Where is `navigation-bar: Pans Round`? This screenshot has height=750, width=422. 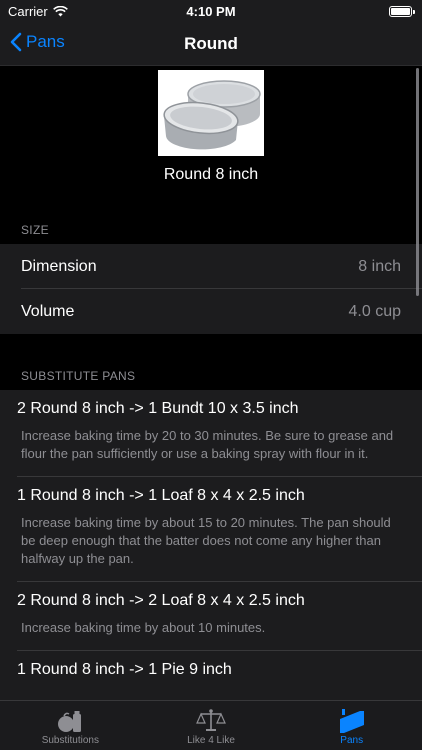 navigation-bar: Pans Round is located at coordinates (211, 45).